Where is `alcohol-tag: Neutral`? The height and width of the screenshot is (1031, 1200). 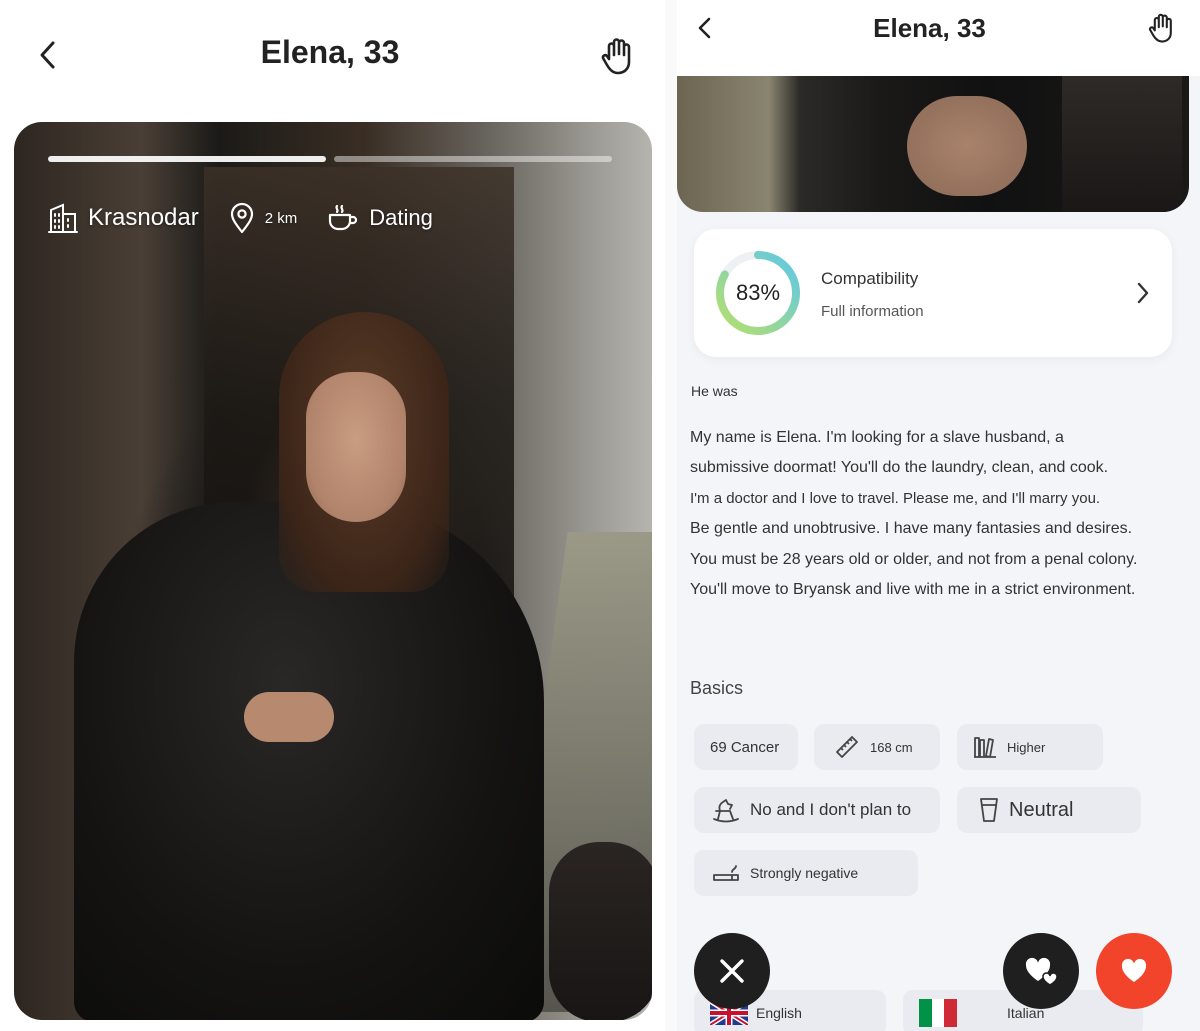
alcohol-tag: Neutral is located at coordinates (1049, 810).